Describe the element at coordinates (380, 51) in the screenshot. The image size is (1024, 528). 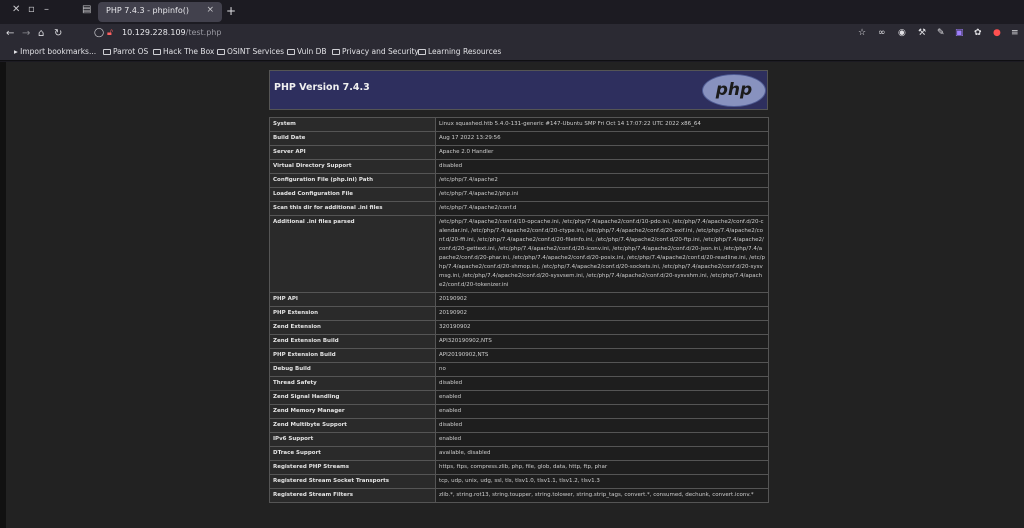
I see `bookmark-label: Privacy and Security` at that location.